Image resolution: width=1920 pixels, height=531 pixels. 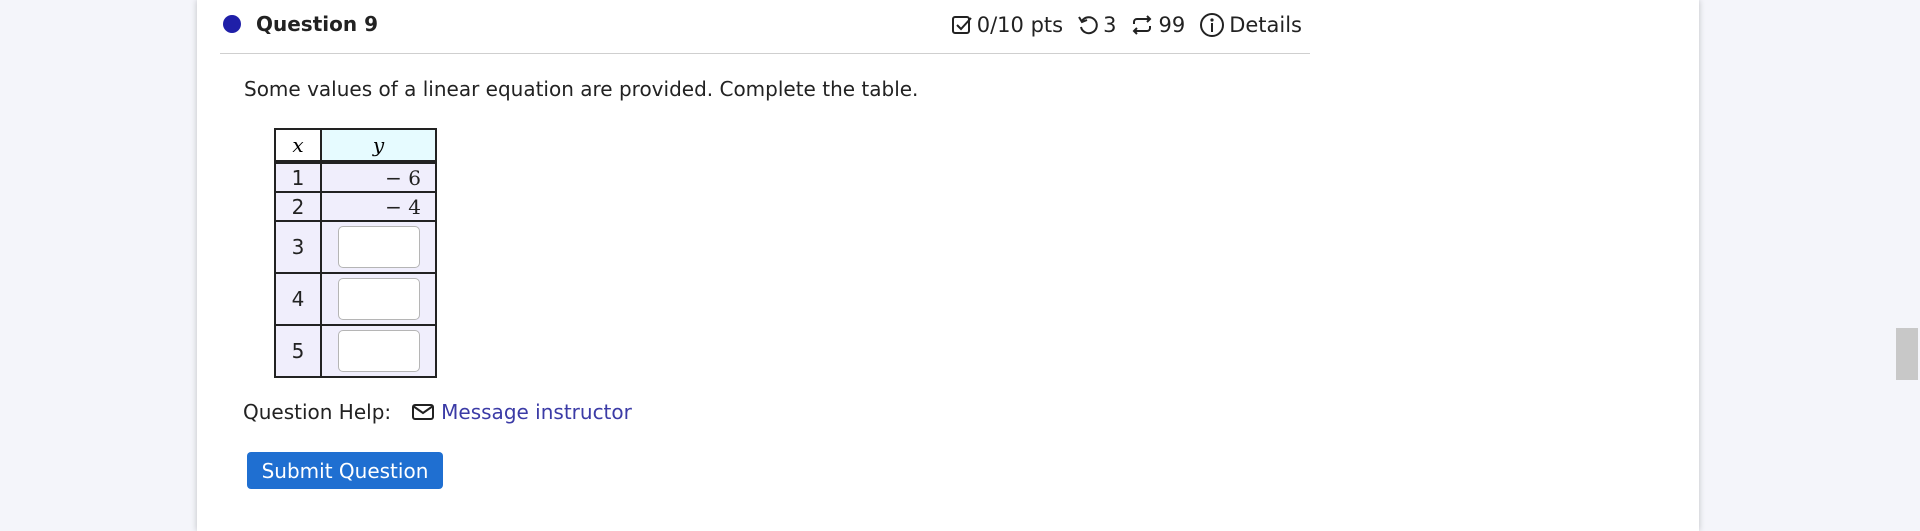 I want to click on status-dot-icon, so click(x=232, y=24).